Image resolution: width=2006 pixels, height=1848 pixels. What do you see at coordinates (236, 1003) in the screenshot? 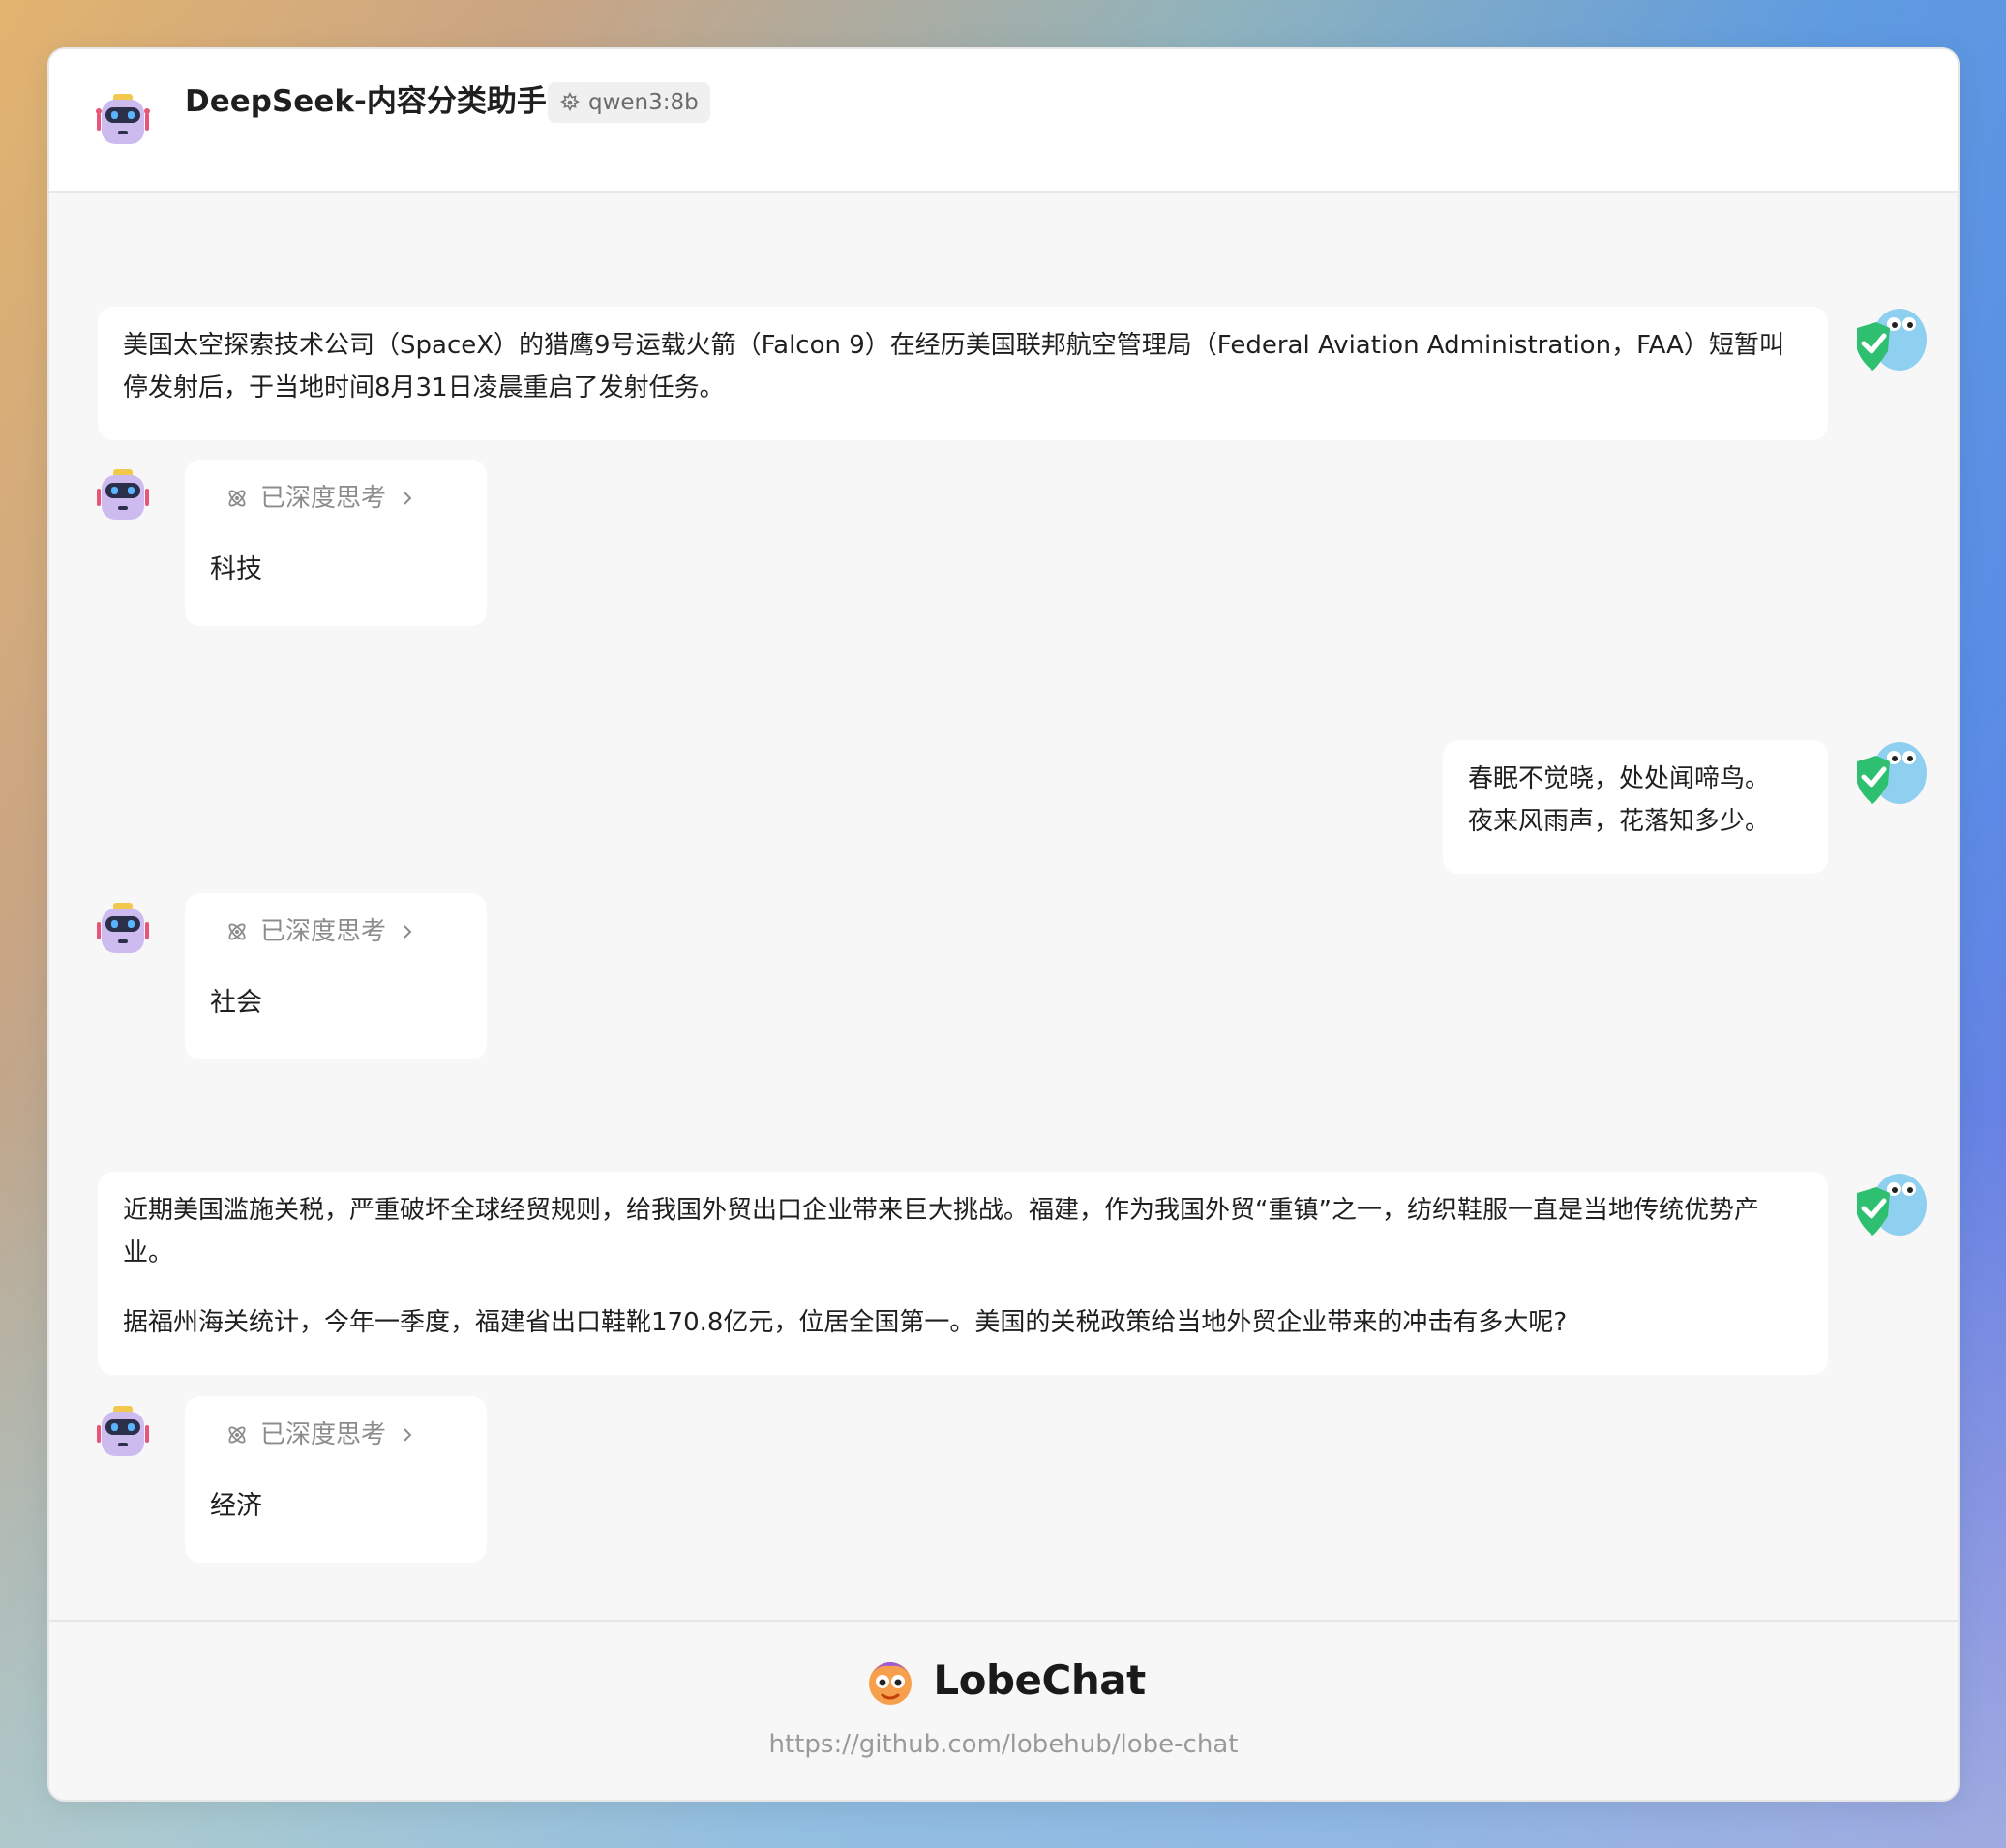
I see `assistant-answer: 社会` at bounding box center [236, 1003].